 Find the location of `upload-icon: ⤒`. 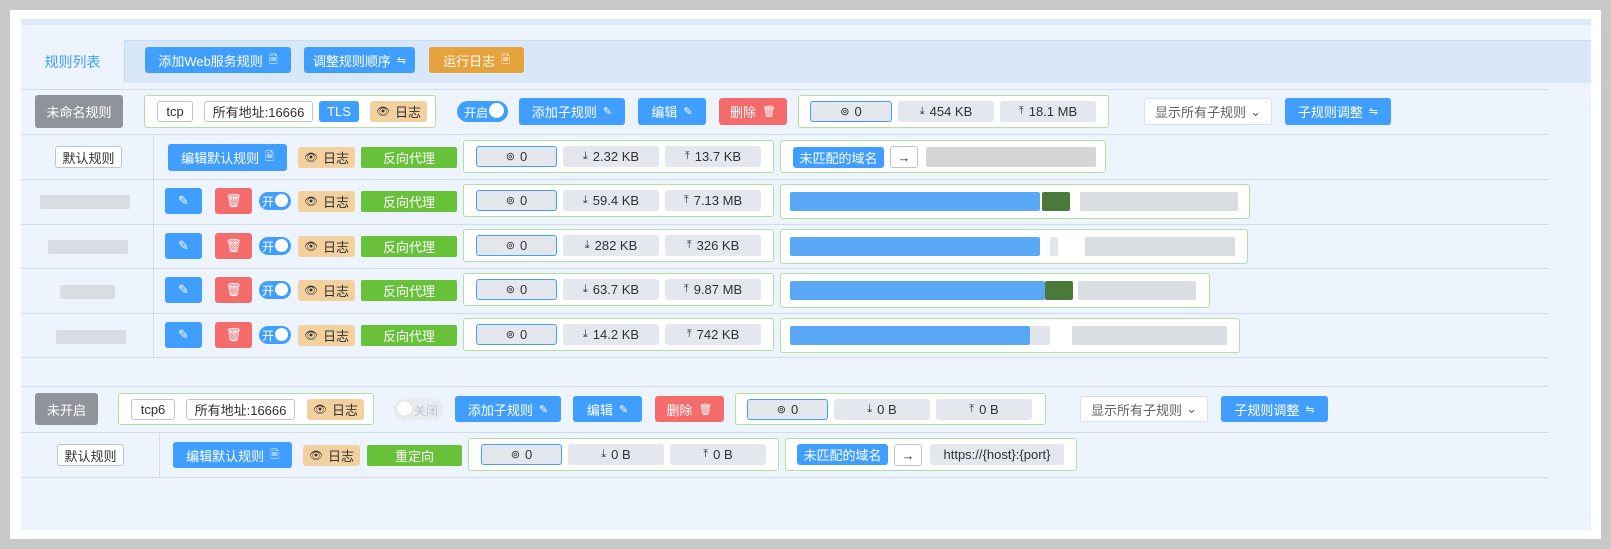

upload-icon: ⤒ is located at coordinates (686, 200).